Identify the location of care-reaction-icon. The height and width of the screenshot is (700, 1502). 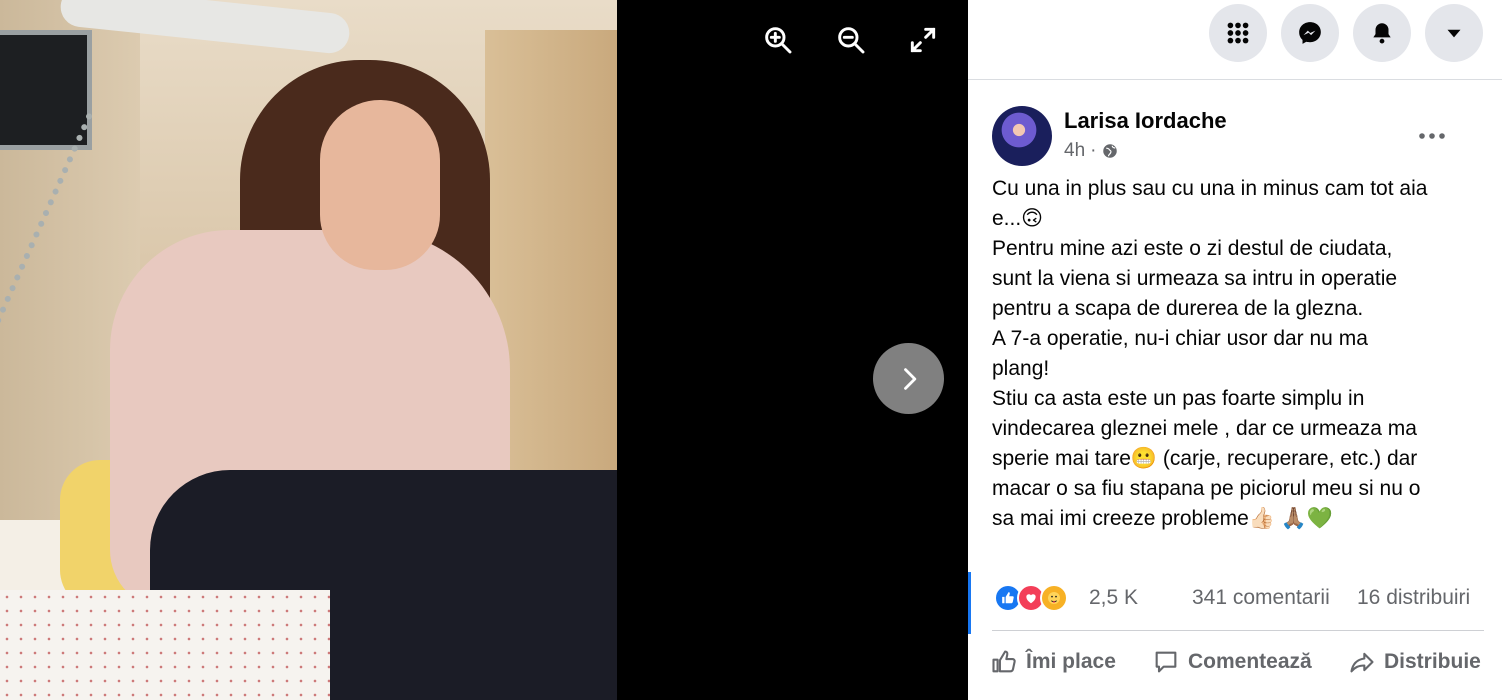
(1054, 598).